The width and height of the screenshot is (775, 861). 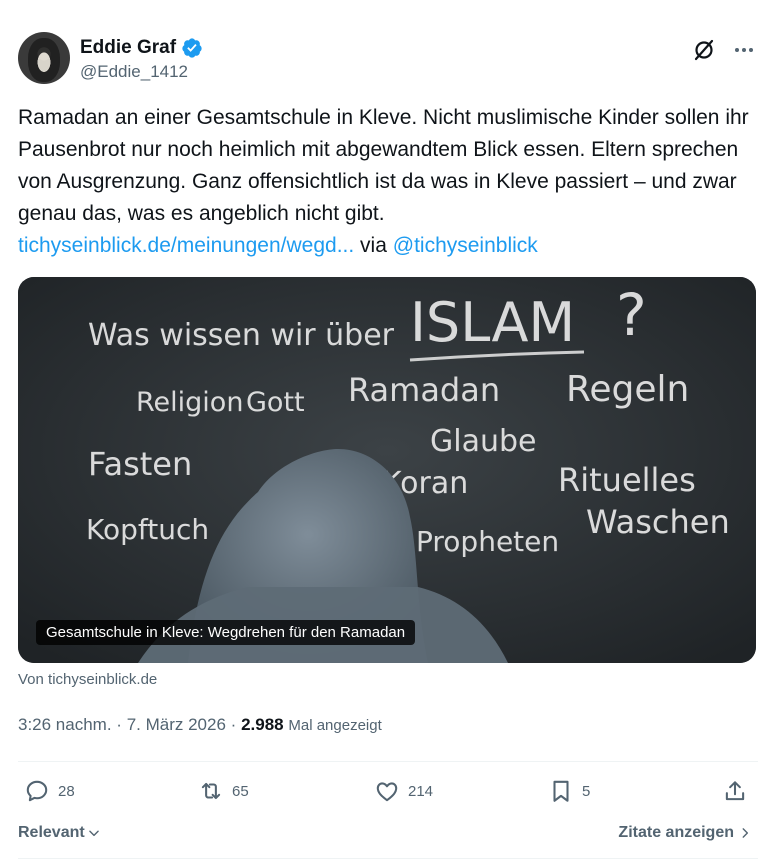 What do you see at coordinates (240, 791) in the screenshot?
I see `repost-count: 65` at bounding box center [240, 791].